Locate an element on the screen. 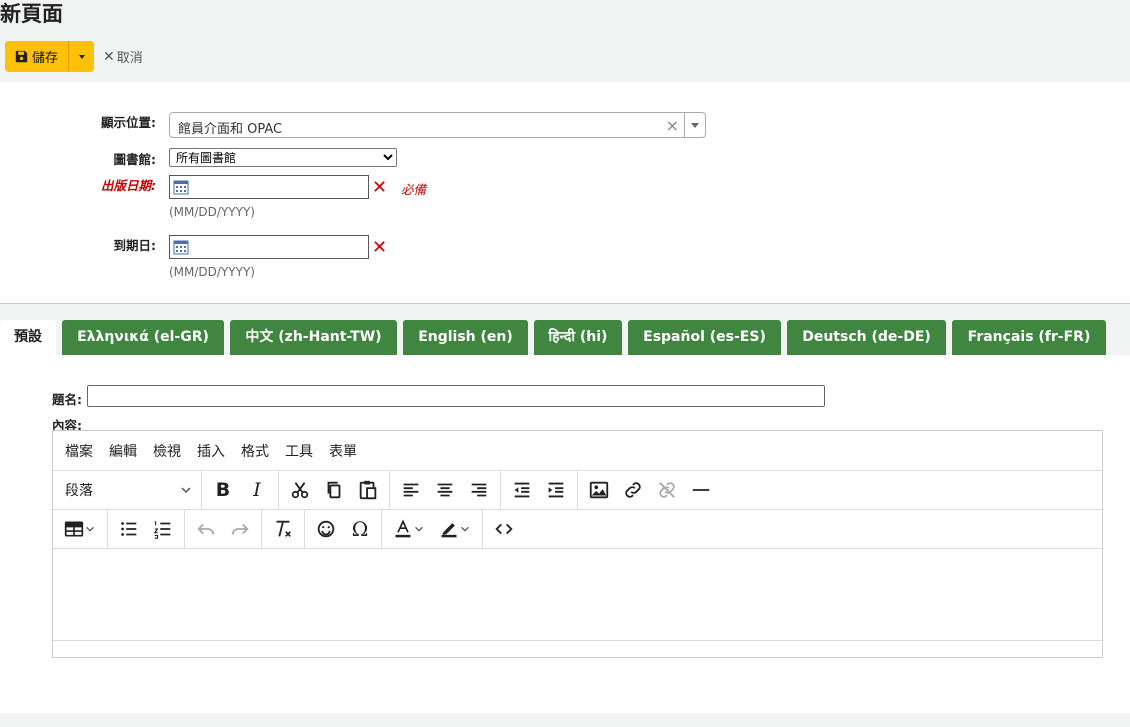  horizontal-line-button is located at coordinates (701, 490).